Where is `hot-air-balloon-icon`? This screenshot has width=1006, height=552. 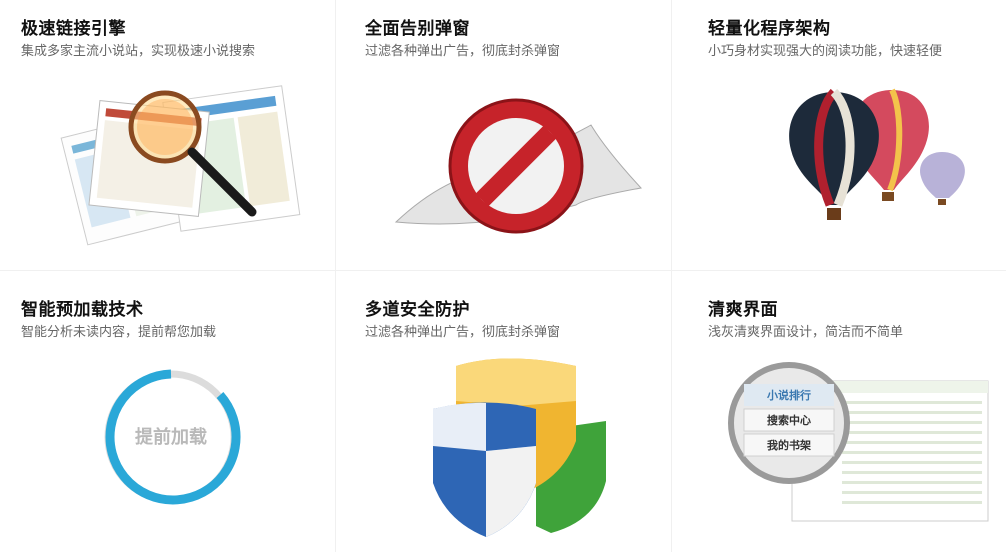 hot-air-balloon-icon is located at coordinates (877, 154).